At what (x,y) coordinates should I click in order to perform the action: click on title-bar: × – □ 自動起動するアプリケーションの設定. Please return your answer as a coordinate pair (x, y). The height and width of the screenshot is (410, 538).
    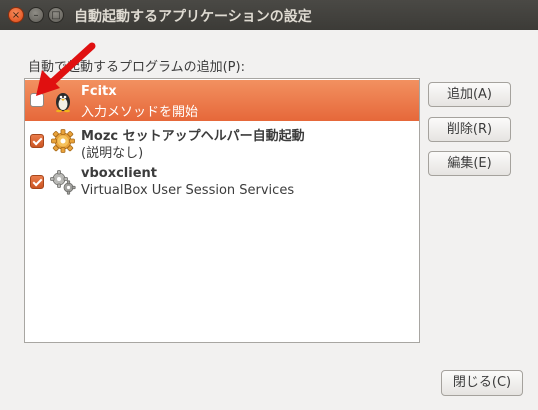
    Looking at the image, I should click on (269, 15).